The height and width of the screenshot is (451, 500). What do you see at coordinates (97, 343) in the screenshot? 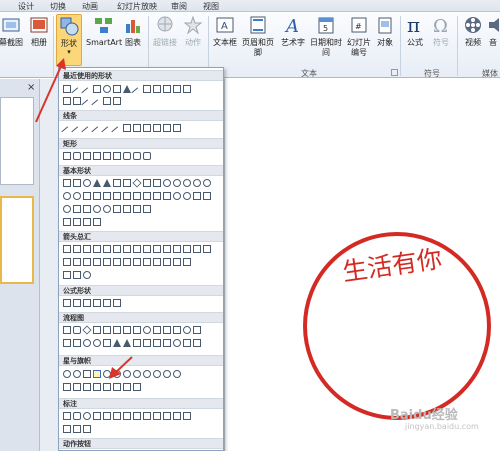
I see `or-icon` at bounding box center [97, 343].